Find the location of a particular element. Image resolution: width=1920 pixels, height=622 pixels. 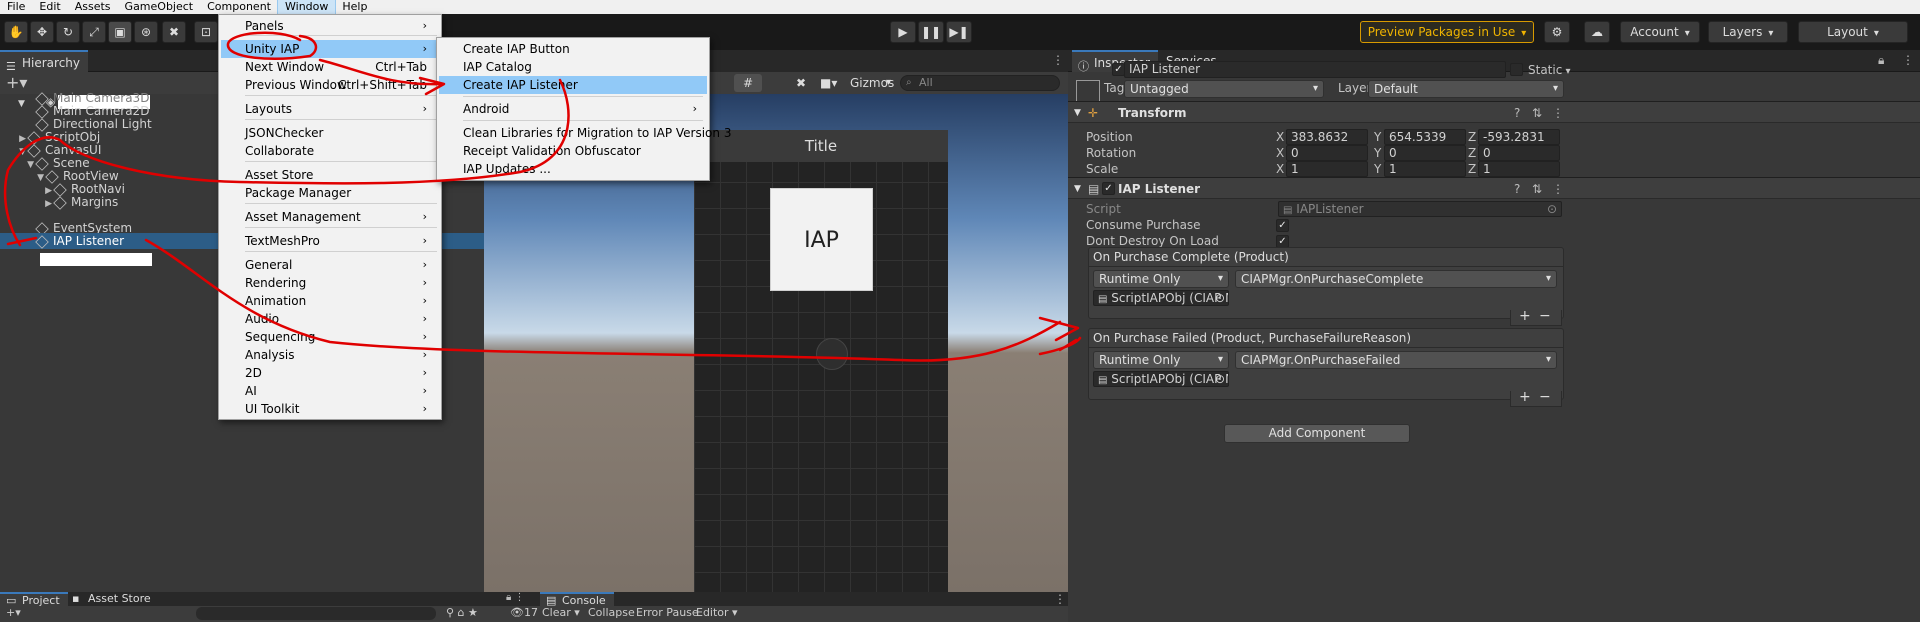

rotation-x-axis-label: X is located at coordinates (1280, 153).